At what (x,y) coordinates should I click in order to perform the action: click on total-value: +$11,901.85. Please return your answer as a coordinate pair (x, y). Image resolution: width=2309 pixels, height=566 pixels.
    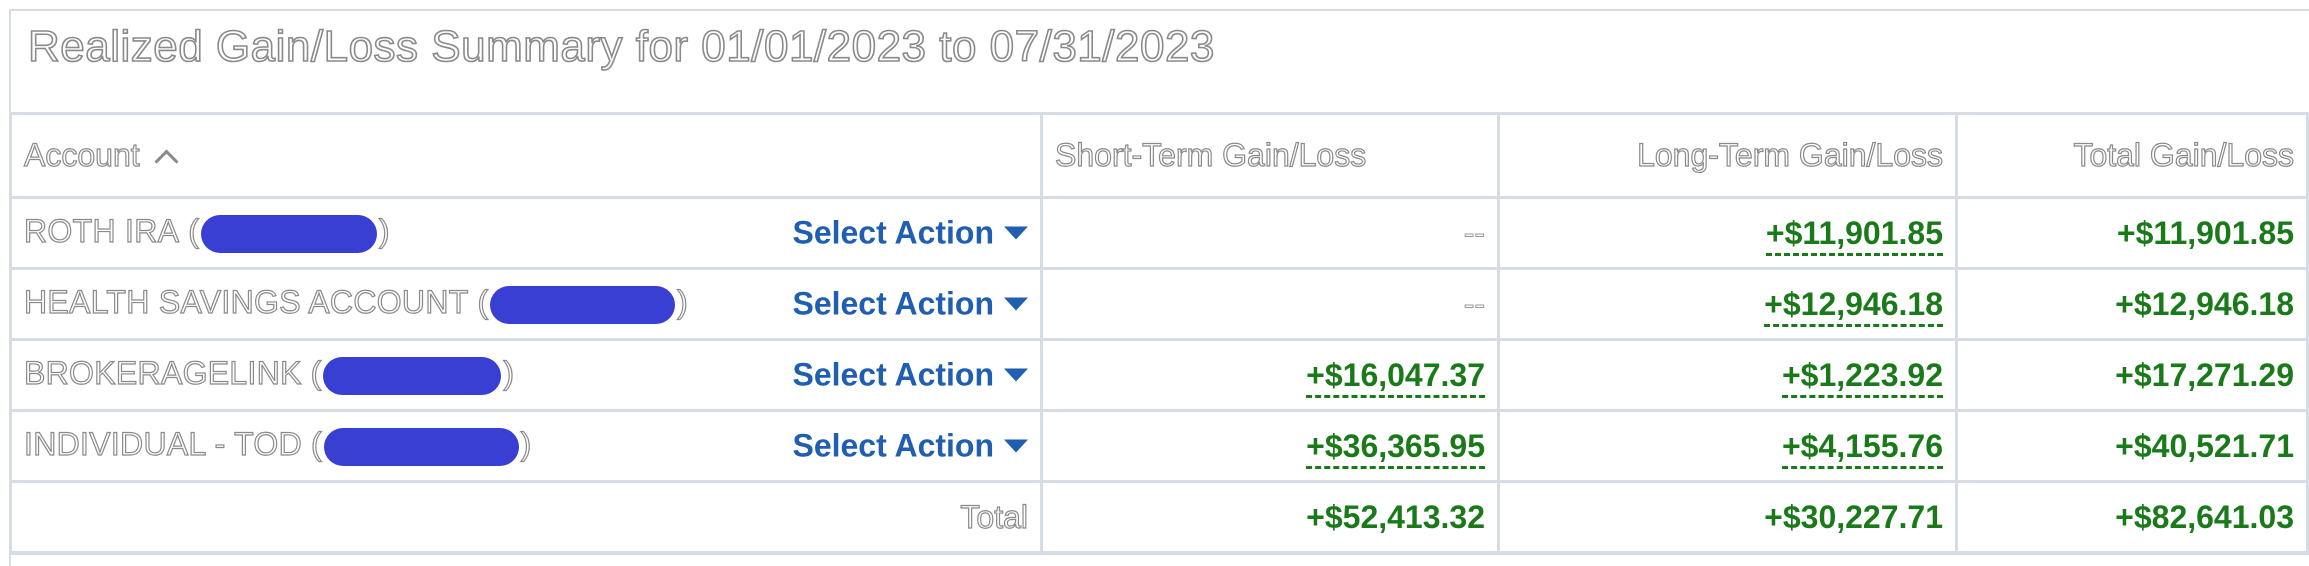
    Looking at the image, I should click on (2205, 232).